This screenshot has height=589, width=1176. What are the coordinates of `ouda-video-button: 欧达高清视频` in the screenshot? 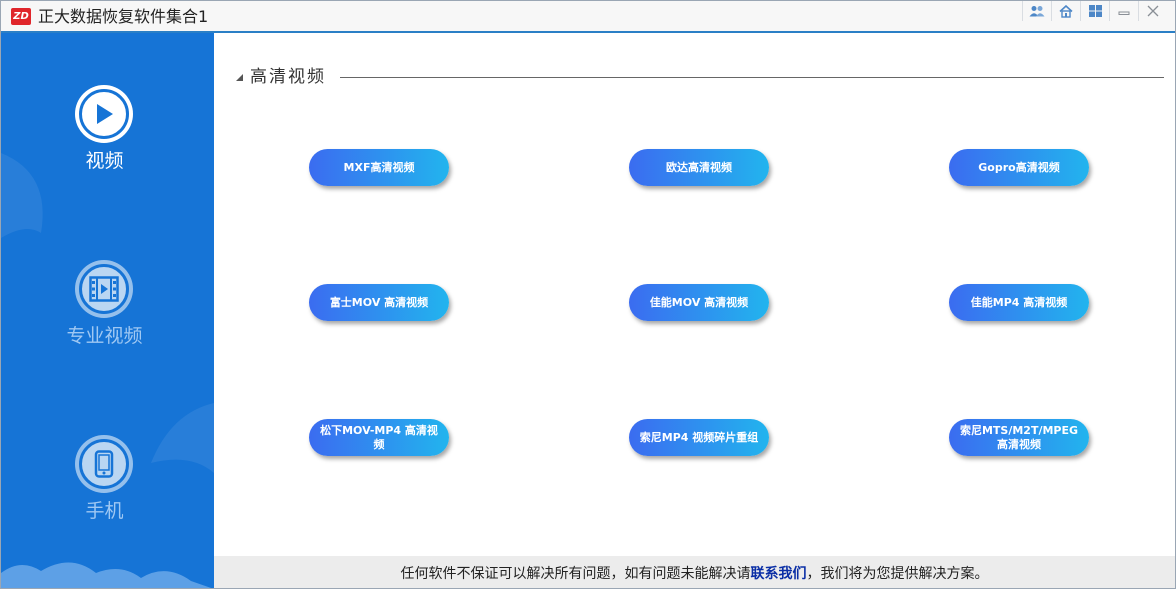 It's located at (699, 167).